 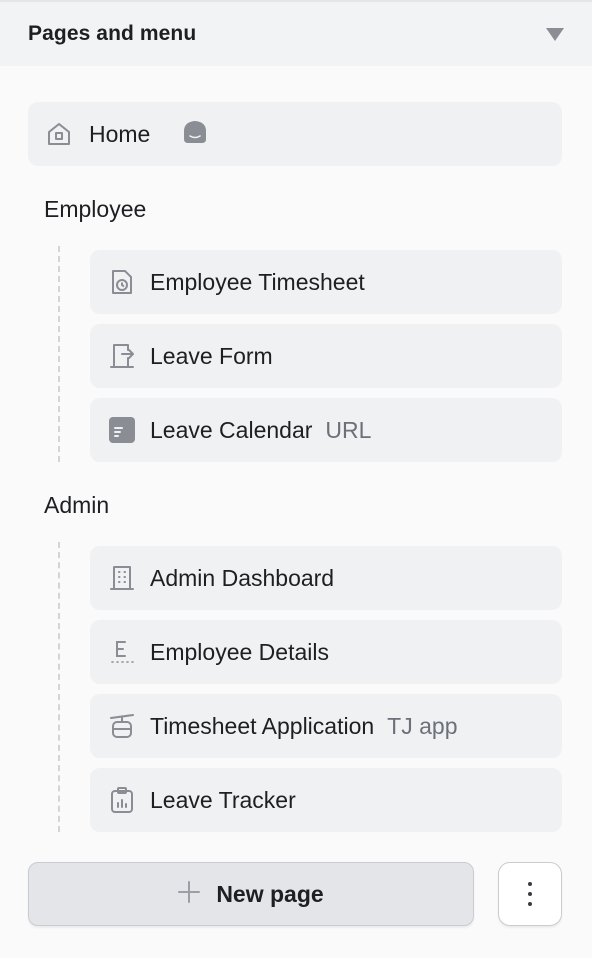 I want to click on new-page-button: New page, so click(x=251, y=894).